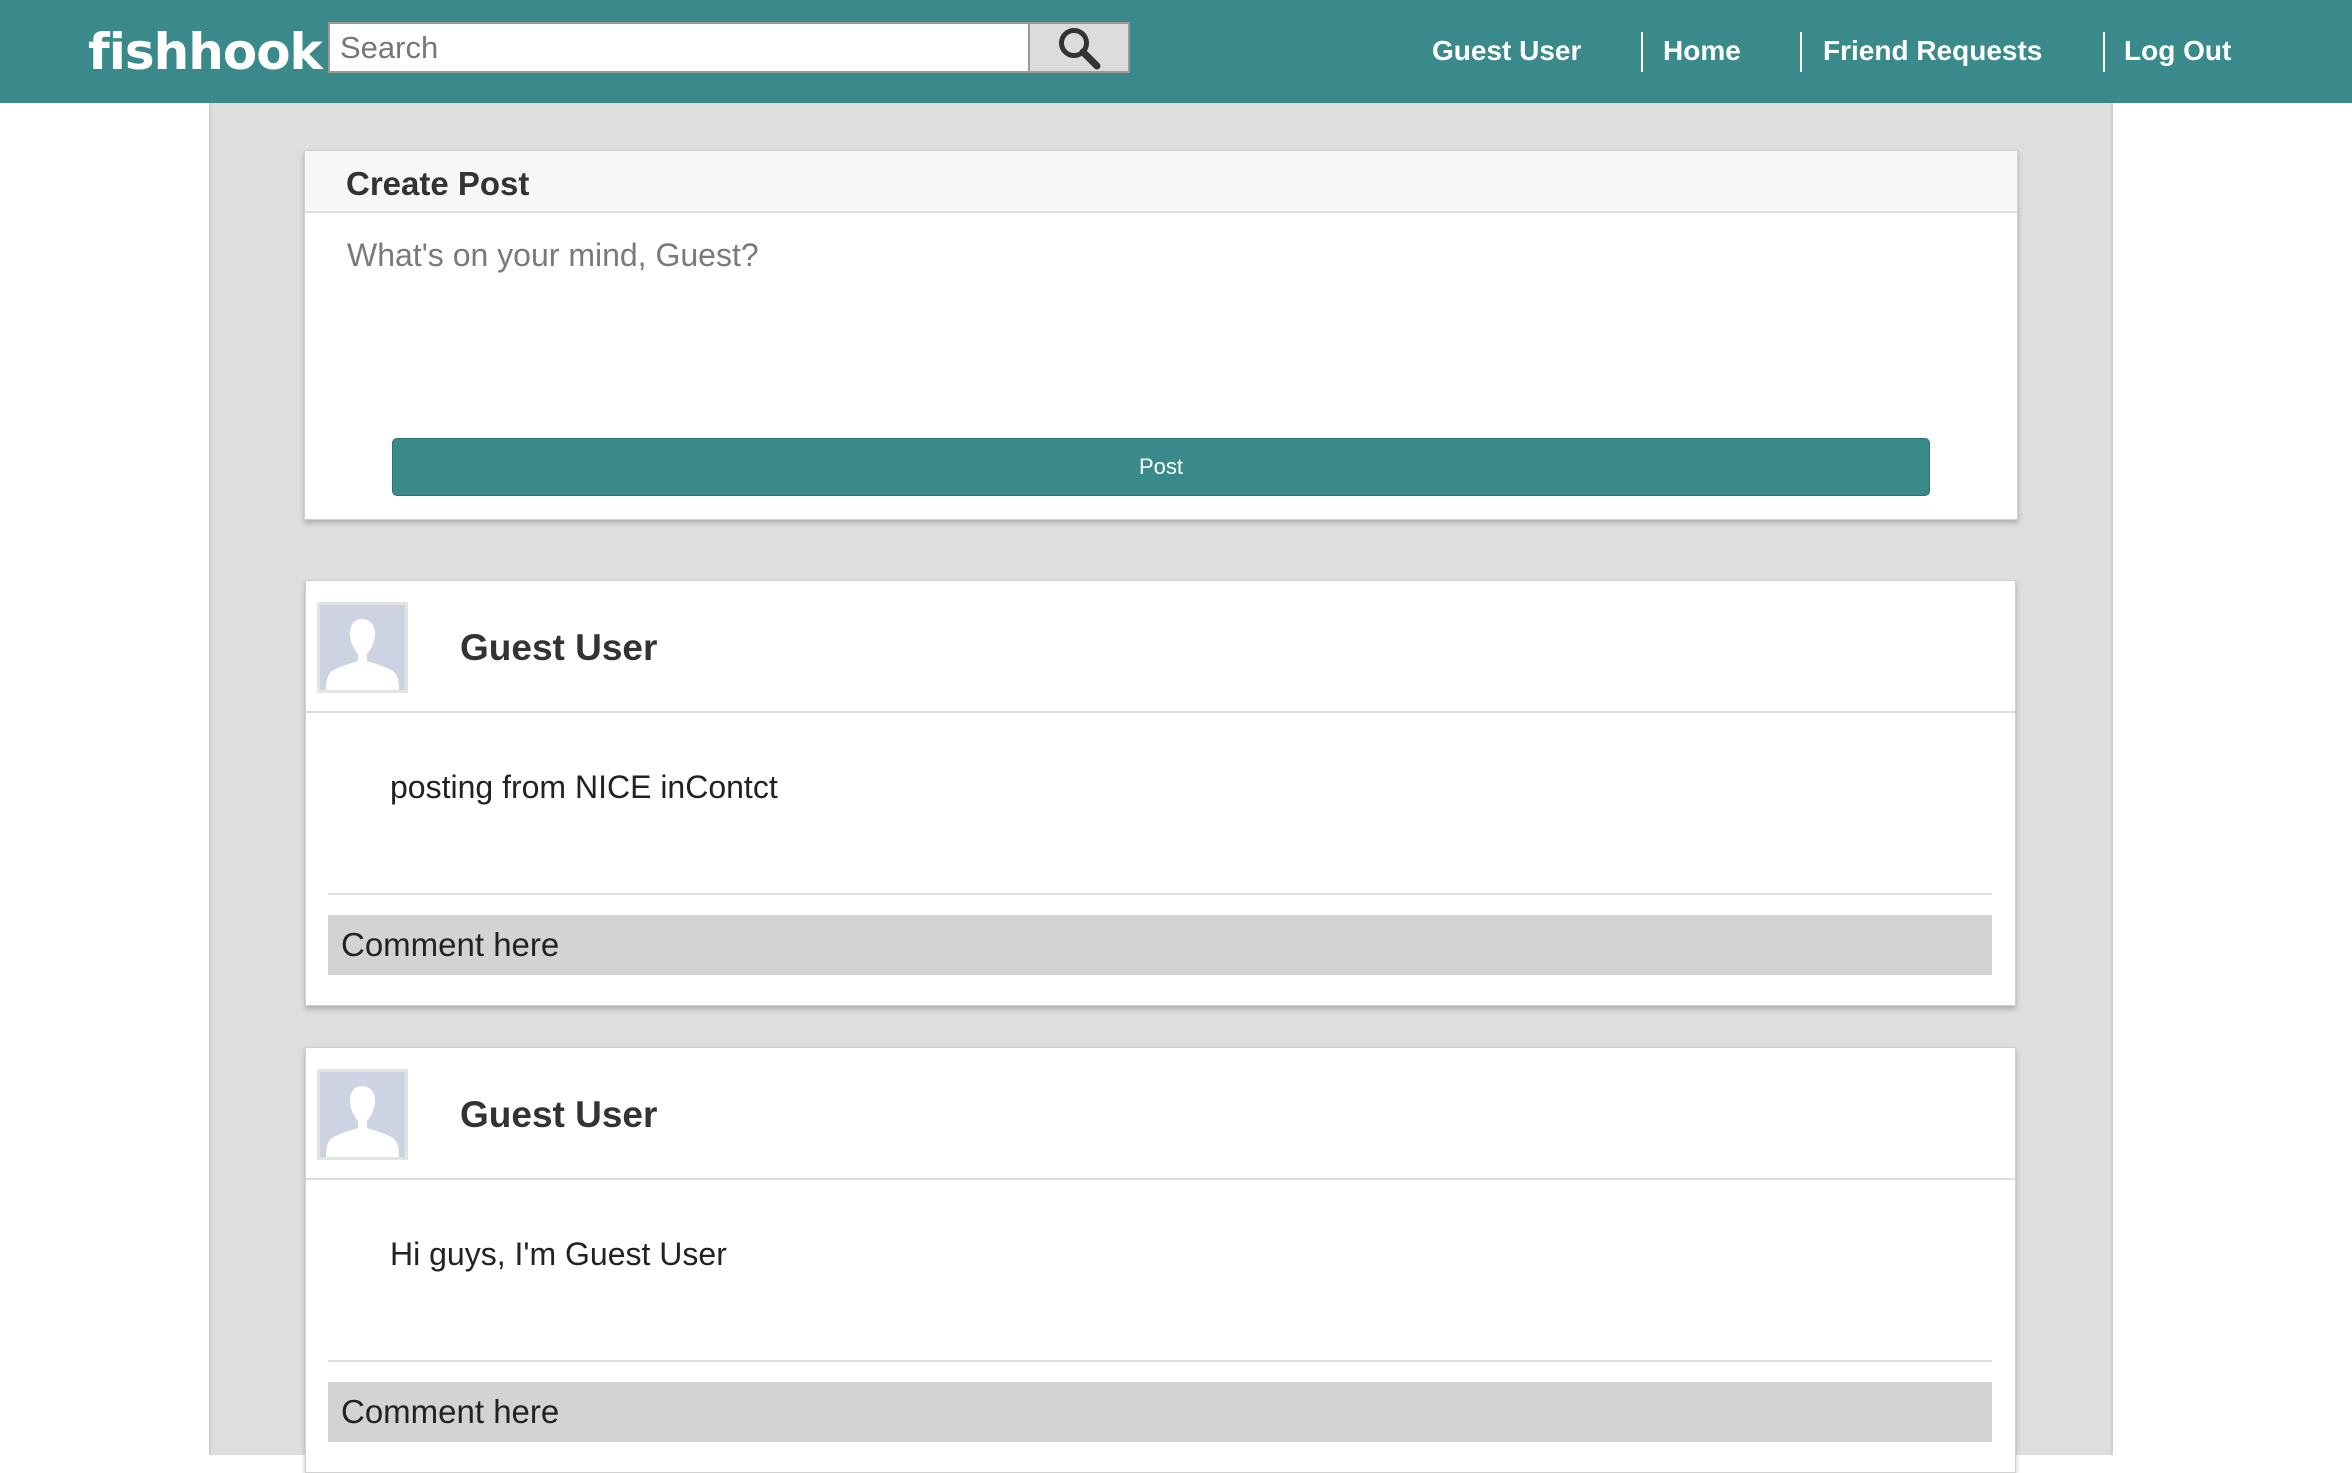  Describe the element at coordinates (558, 1254) in the screenshot. I see `post-body-text: Hi guys, I'm Guest User` at that location.